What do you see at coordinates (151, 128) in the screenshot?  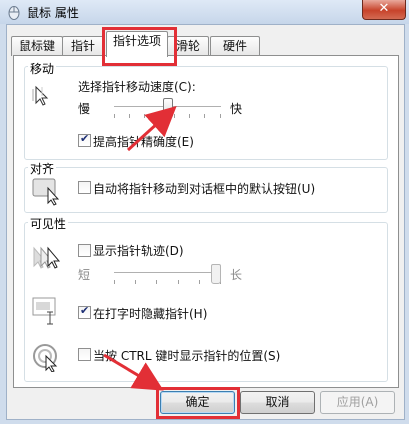 I see `arrow-to-speed-slider` at bounding box center [151, 128].